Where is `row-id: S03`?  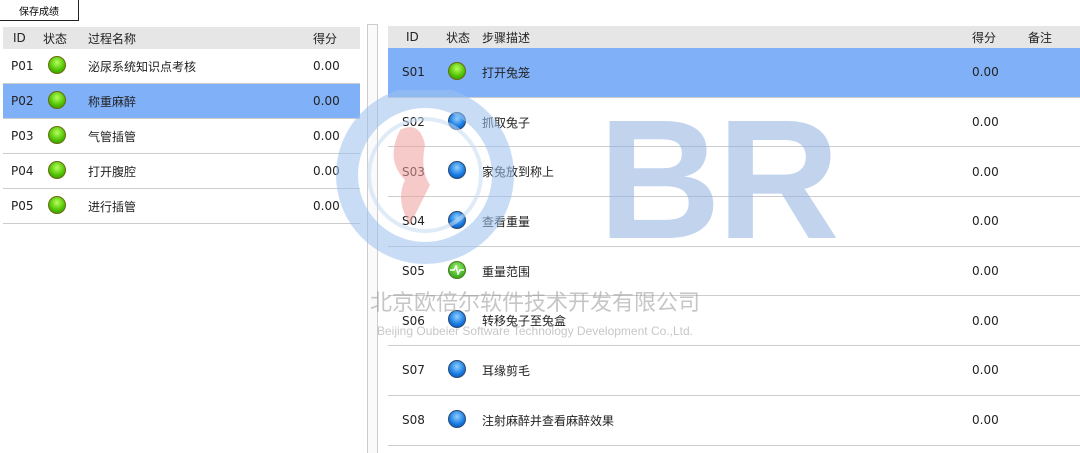 row-id: S03 is located at coordinates (413, 171).